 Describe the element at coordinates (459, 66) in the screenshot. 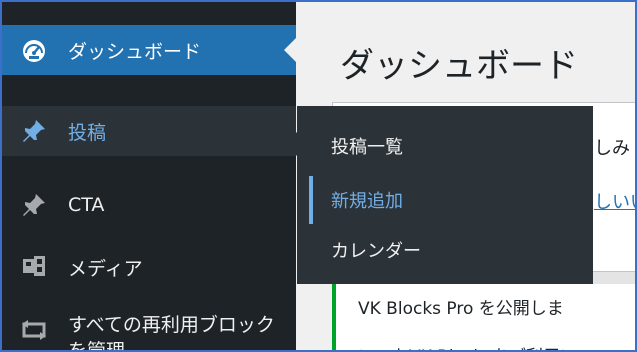

I see `page-title: ダッシュボード` at that location.